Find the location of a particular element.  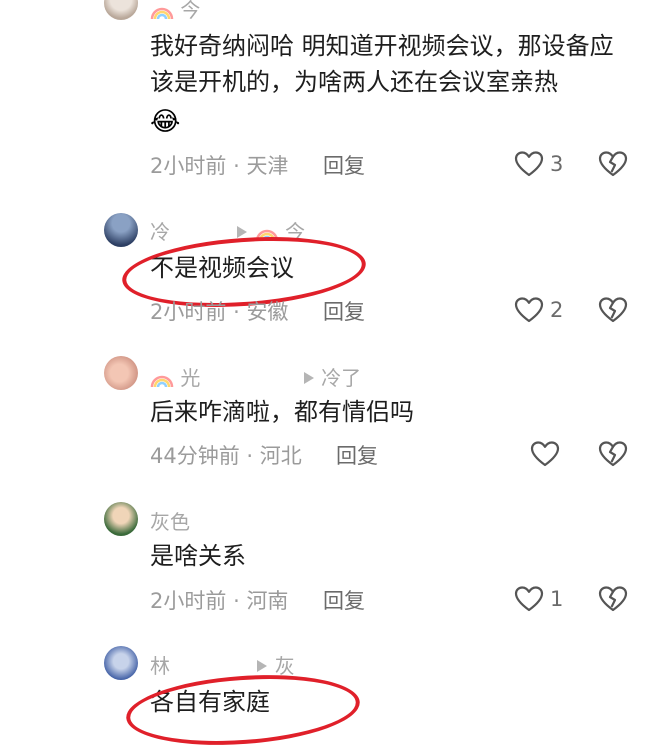

comment-text: 是啥关系 is located at coordinates (198, 556).